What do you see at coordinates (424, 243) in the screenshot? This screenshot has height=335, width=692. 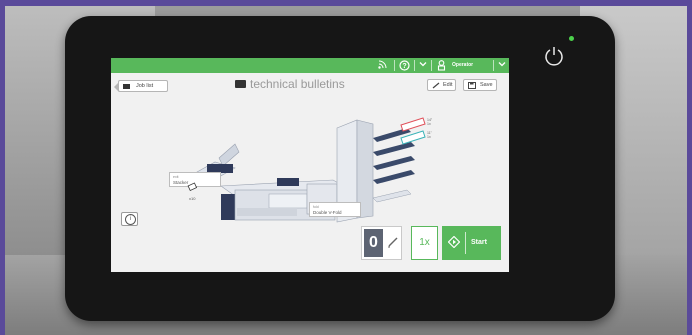 I see `multiplier-button: 1x` at bounding box center [424, 243].